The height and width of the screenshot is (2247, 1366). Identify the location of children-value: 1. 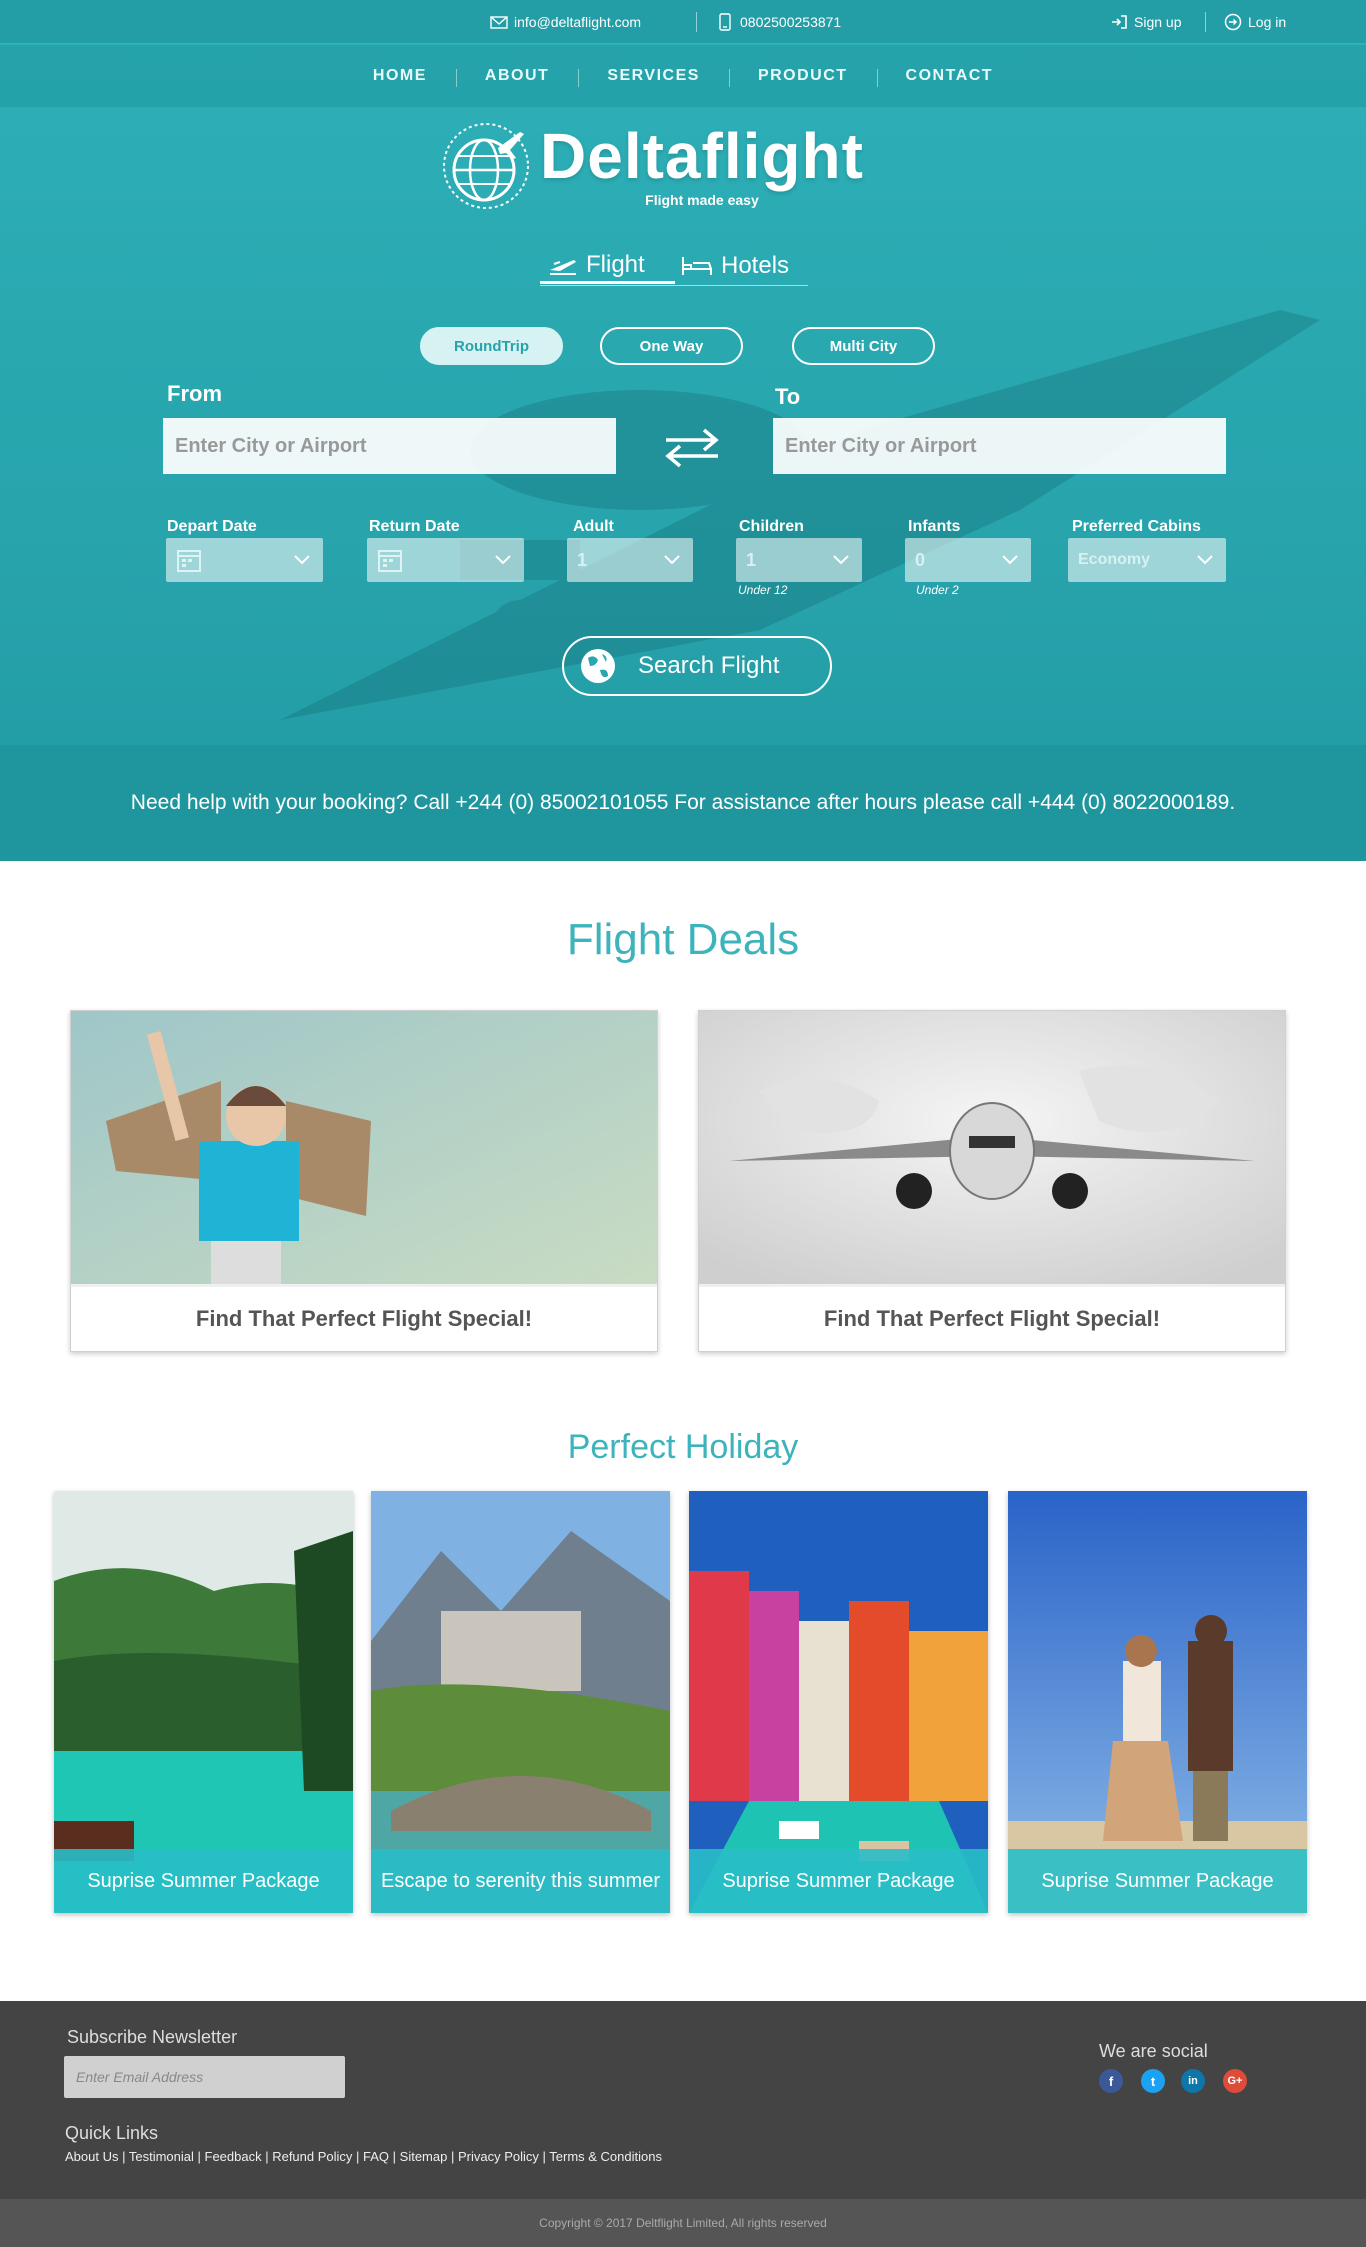
(751, 559).